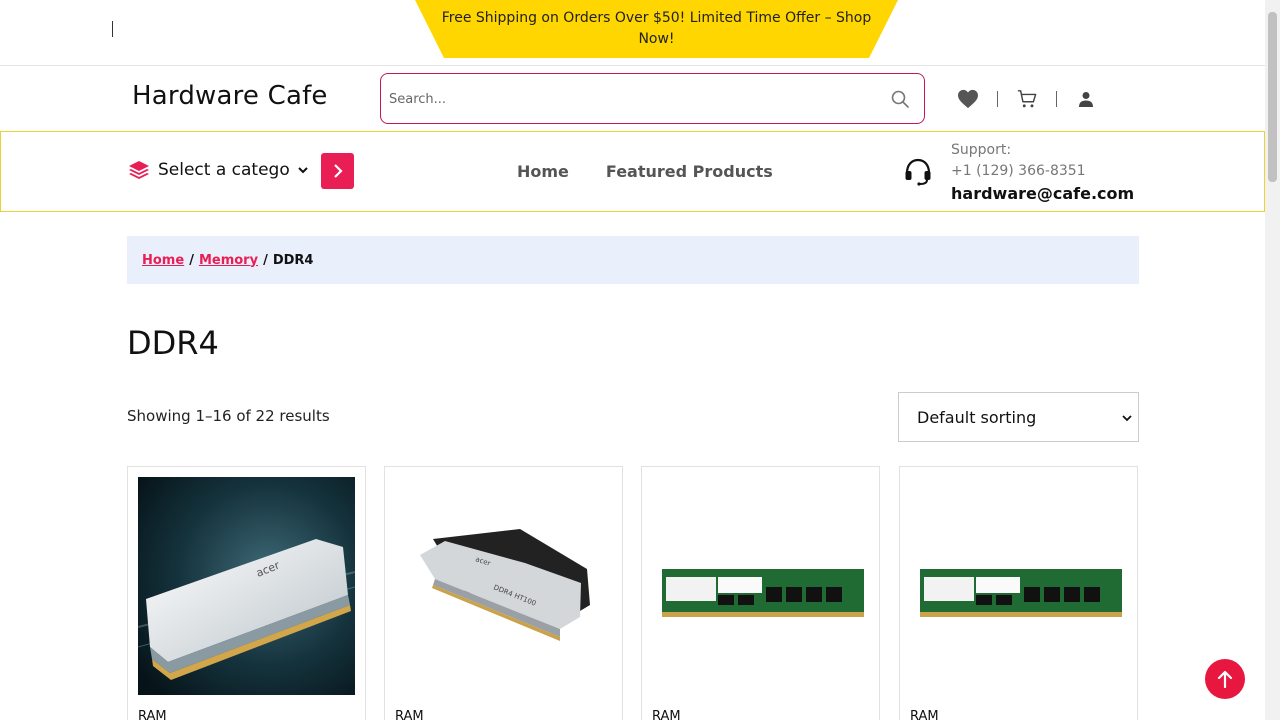 The image size is (1280, 720). I want to click on scrollbar-thumb, so click(1272, 97).